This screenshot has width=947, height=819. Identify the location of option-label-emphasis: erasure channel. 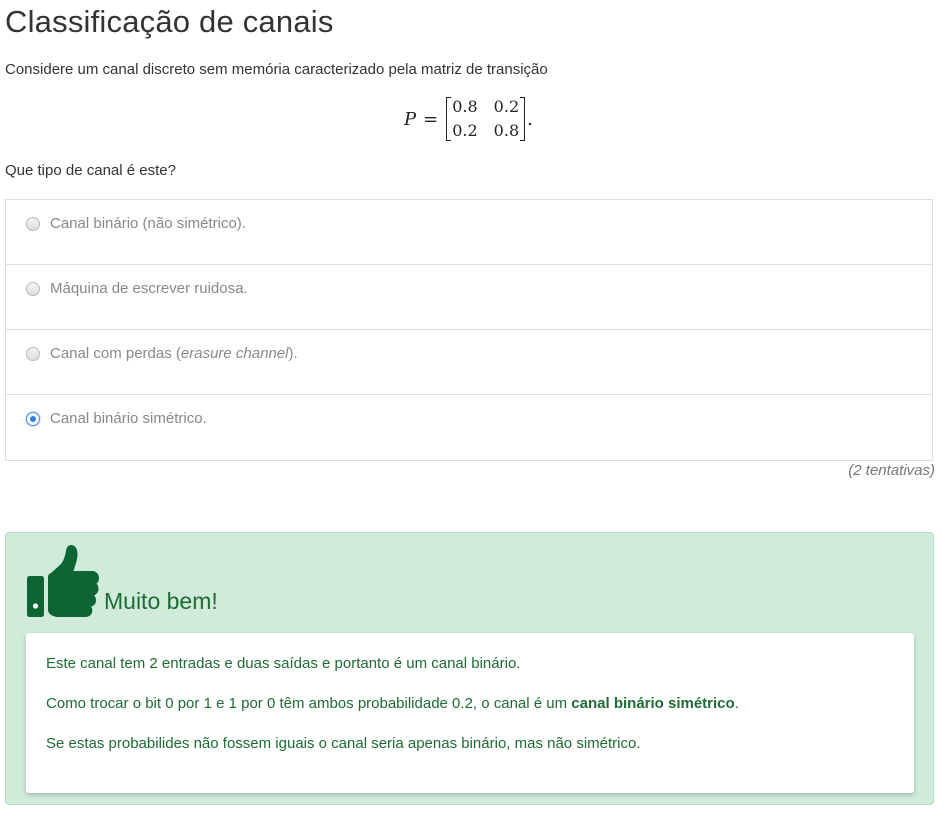
(234, 353).